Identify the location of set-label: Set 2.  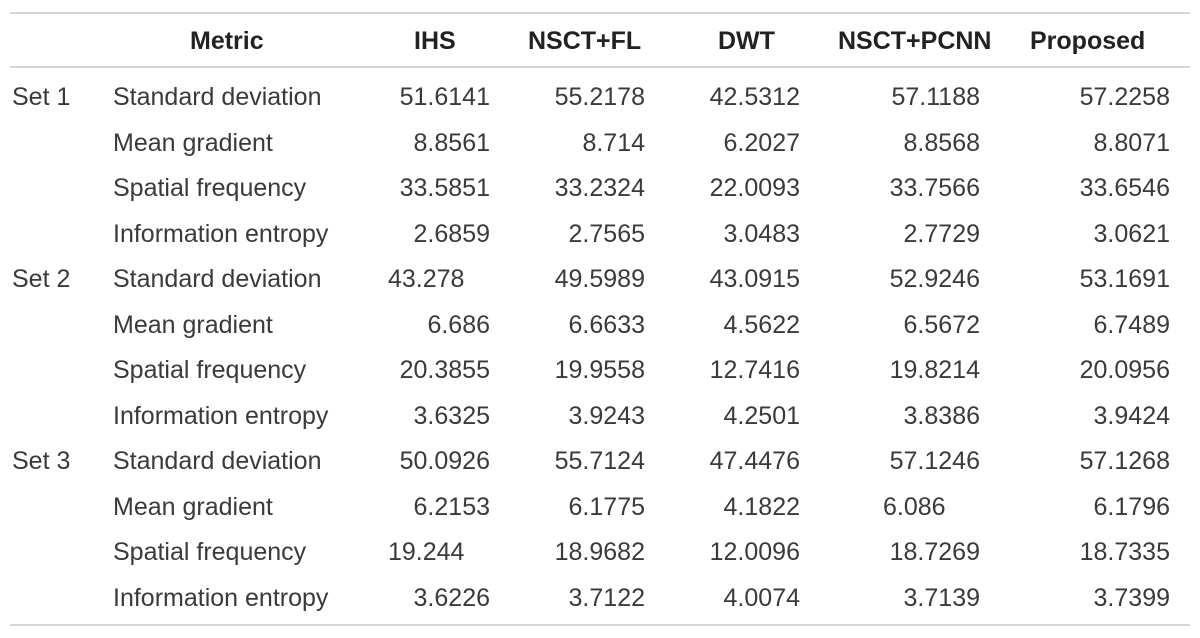
(41, 279).